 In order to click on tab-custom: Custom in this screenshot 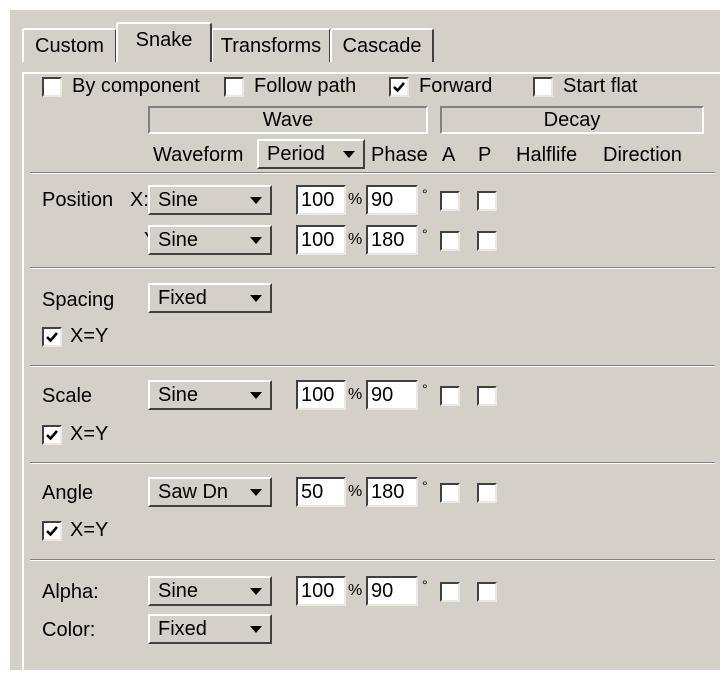, I will do `click(69, 45)`.